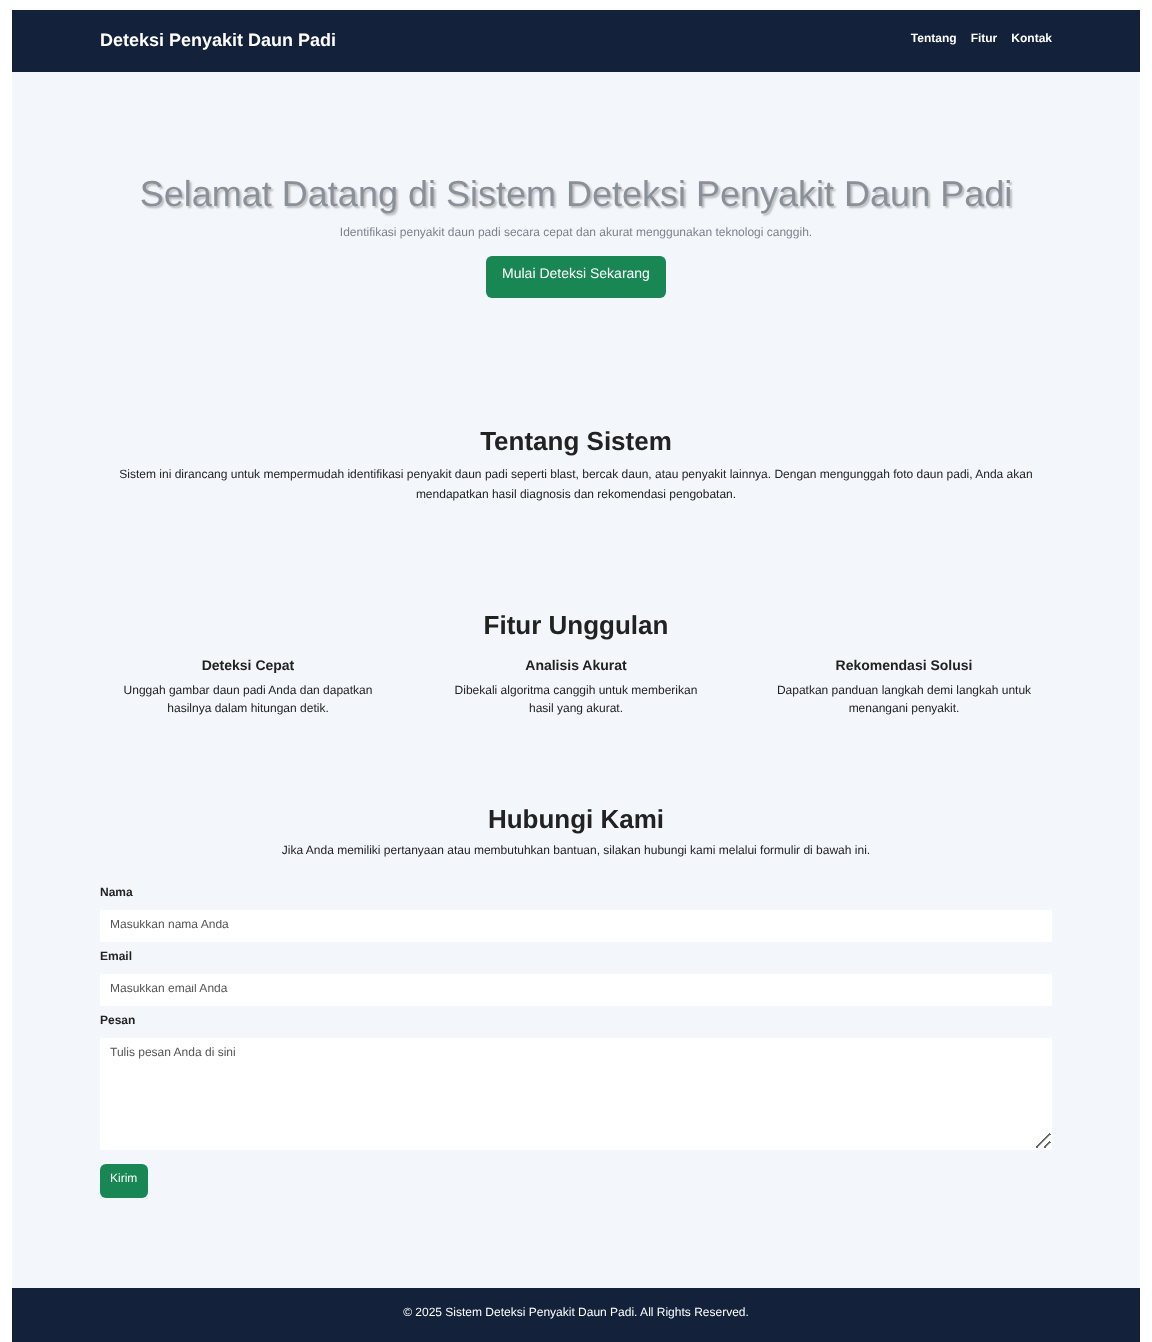  I want to click on hero-title: Selamat Datang di Sistem Deteksi Penyakit Daun Padi, so click(576, 195).